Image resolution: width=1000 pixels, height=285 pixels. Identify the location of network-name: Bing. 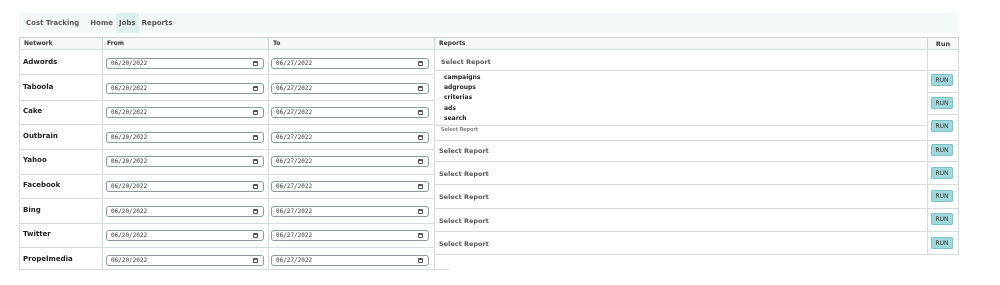
(32, 210).